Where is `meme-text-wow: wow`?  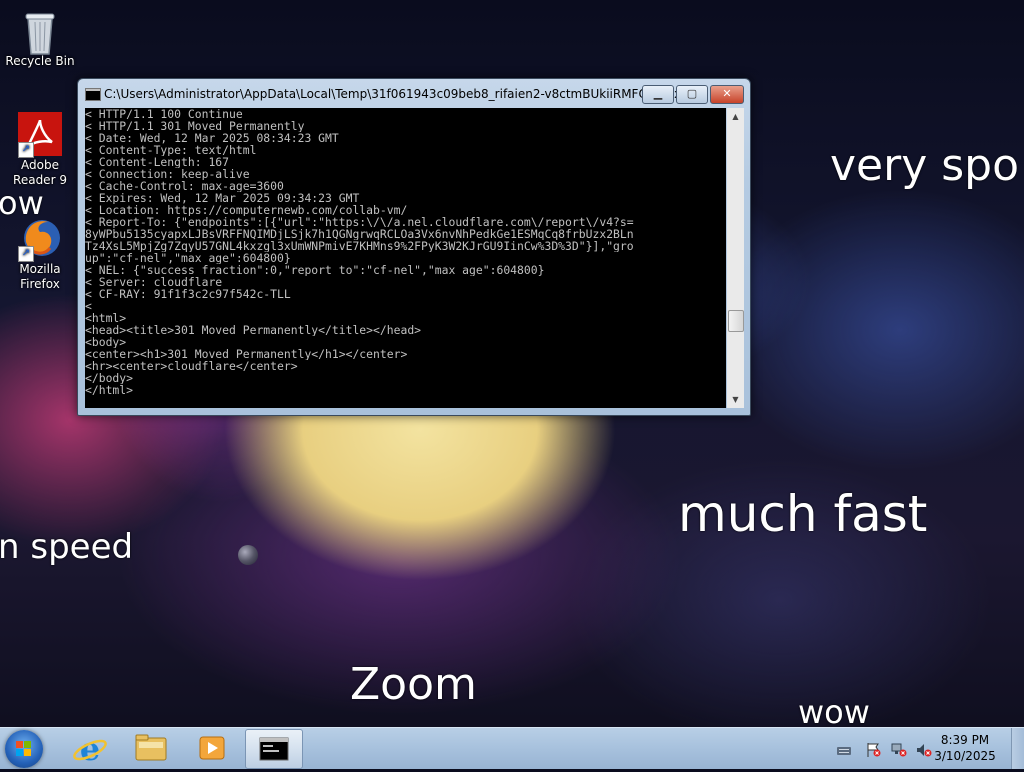 meme-text-wow: wow is located at coordinates (834, 712).